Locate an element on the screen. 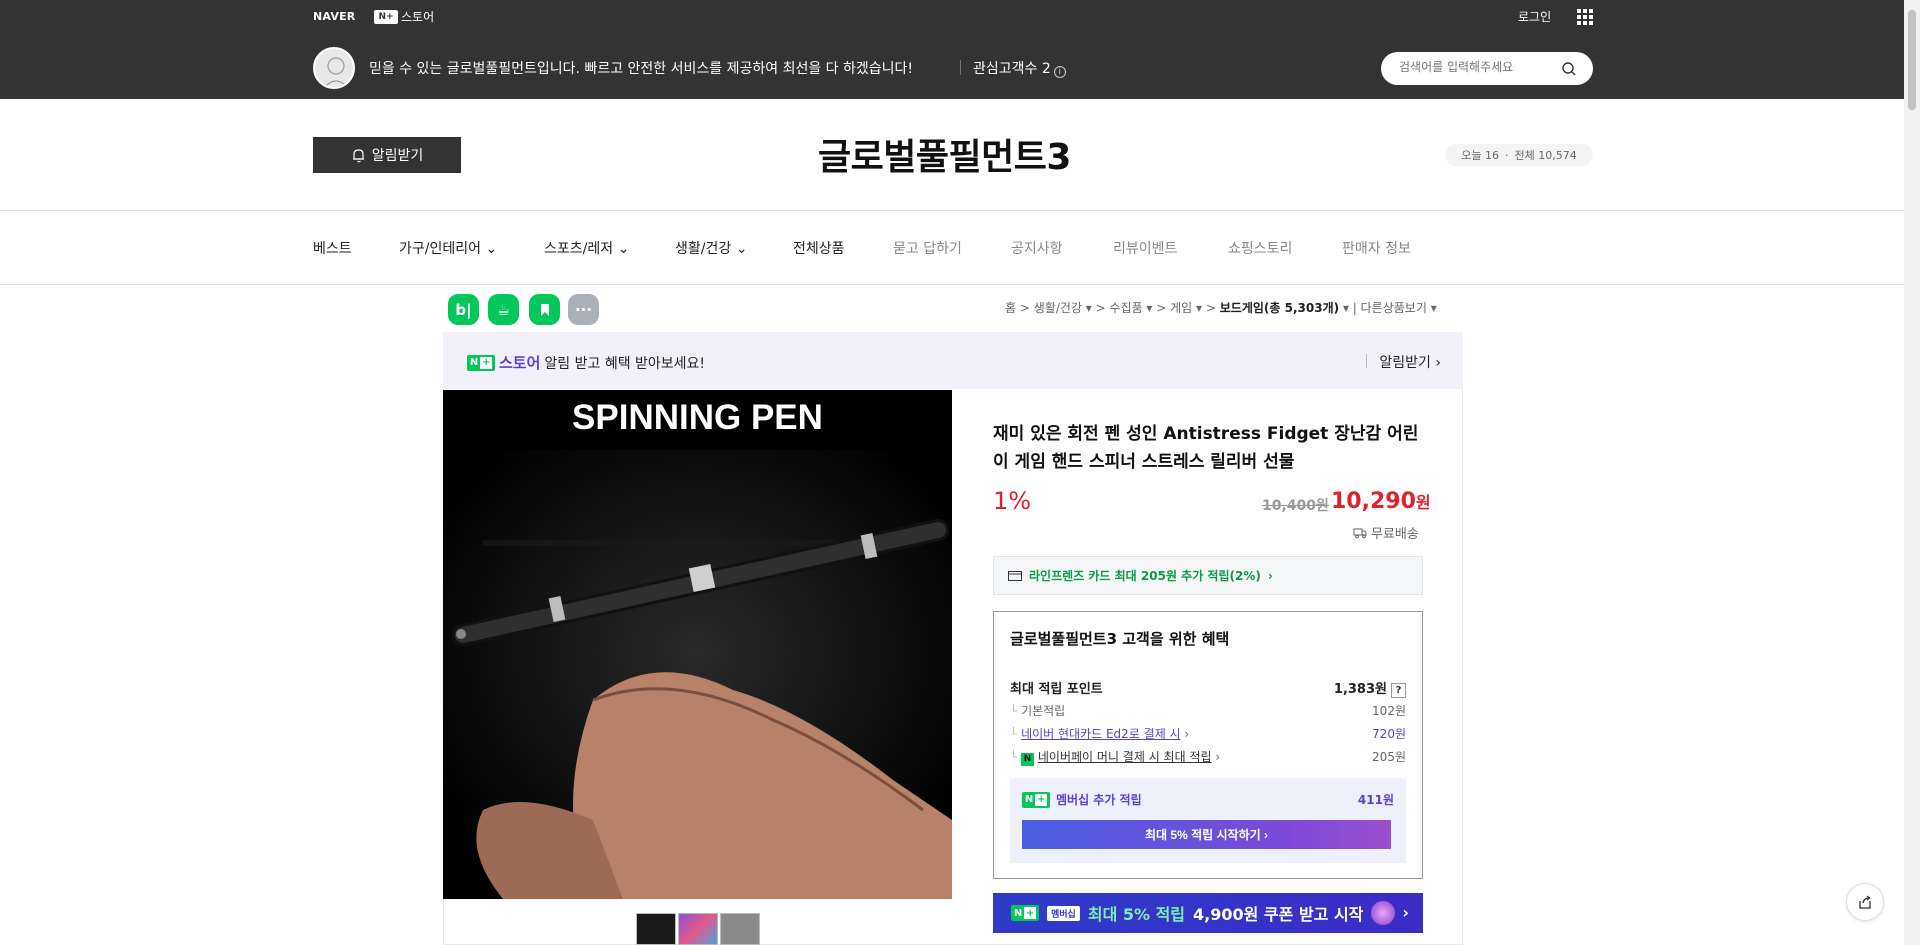  benefit-title: 글로벌풀필먼트3 고객을 위한 혜택 is located at coordinates (1120, 639).